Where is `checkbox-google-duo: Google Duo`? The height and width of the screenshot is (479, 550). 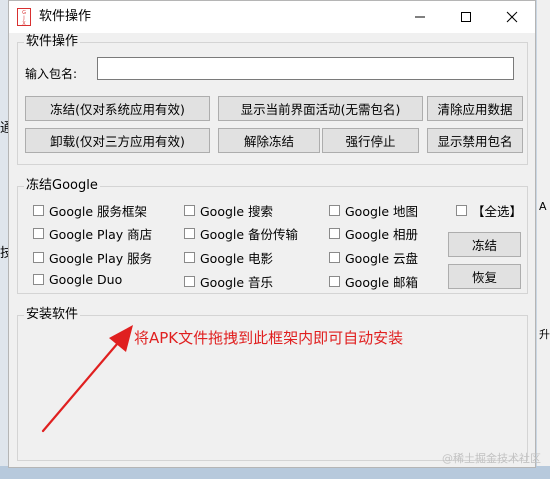 checkbox-google-duo: Google Duo is located at coordinates (77, 279).